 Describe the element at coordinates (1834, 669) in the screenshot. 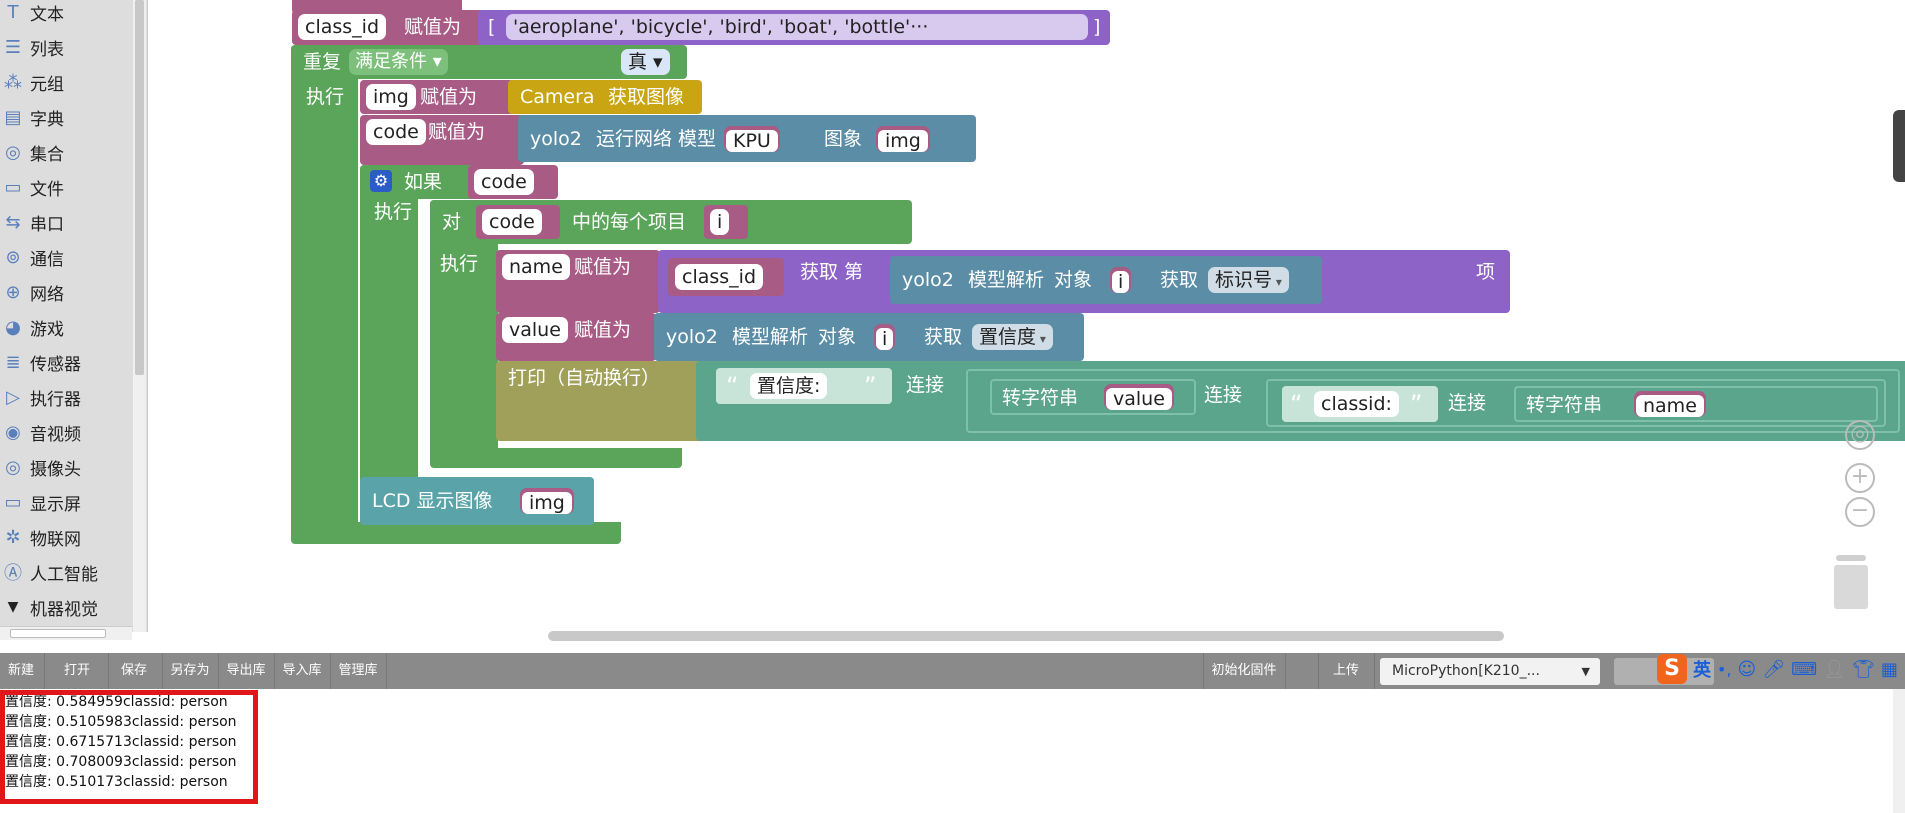

I see `user-icon: 👤︎` at that location.